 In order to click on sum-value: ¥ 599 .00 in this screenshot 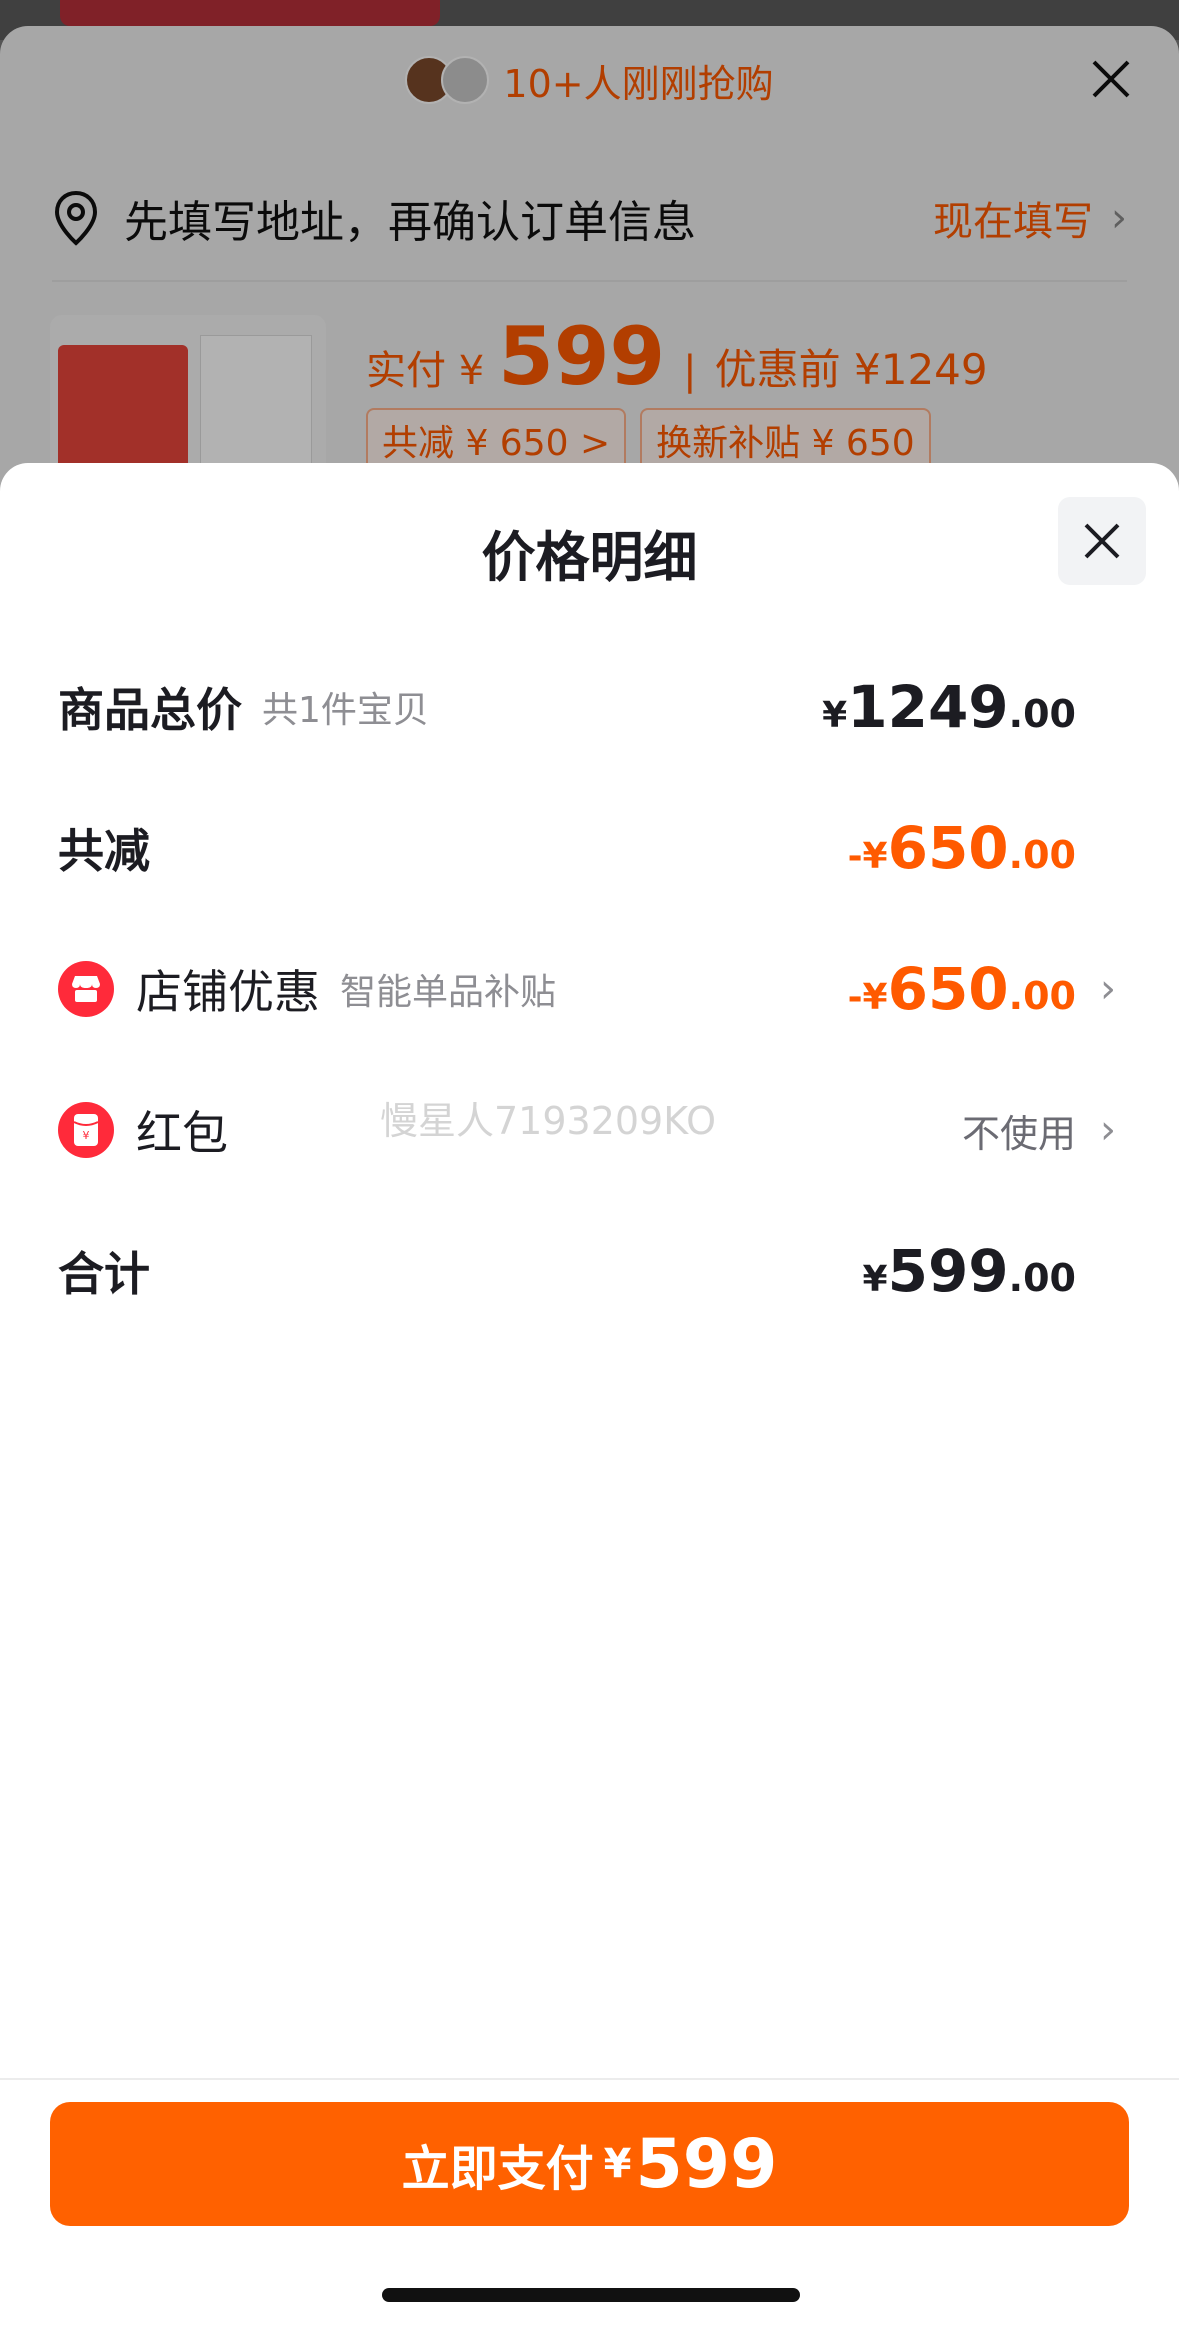, I will do `click(969, 1271)`.